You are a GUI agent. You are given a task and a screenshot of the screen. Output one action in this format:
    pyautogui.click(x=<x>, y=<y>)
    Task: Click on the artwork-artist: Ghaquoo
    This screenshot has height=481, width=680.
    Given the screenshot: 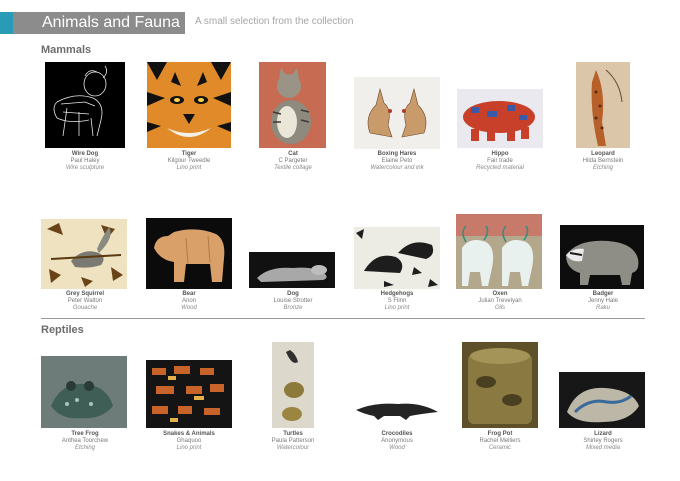 What is the action you would take?
    pyautogui.click(x=189, y=441)
    